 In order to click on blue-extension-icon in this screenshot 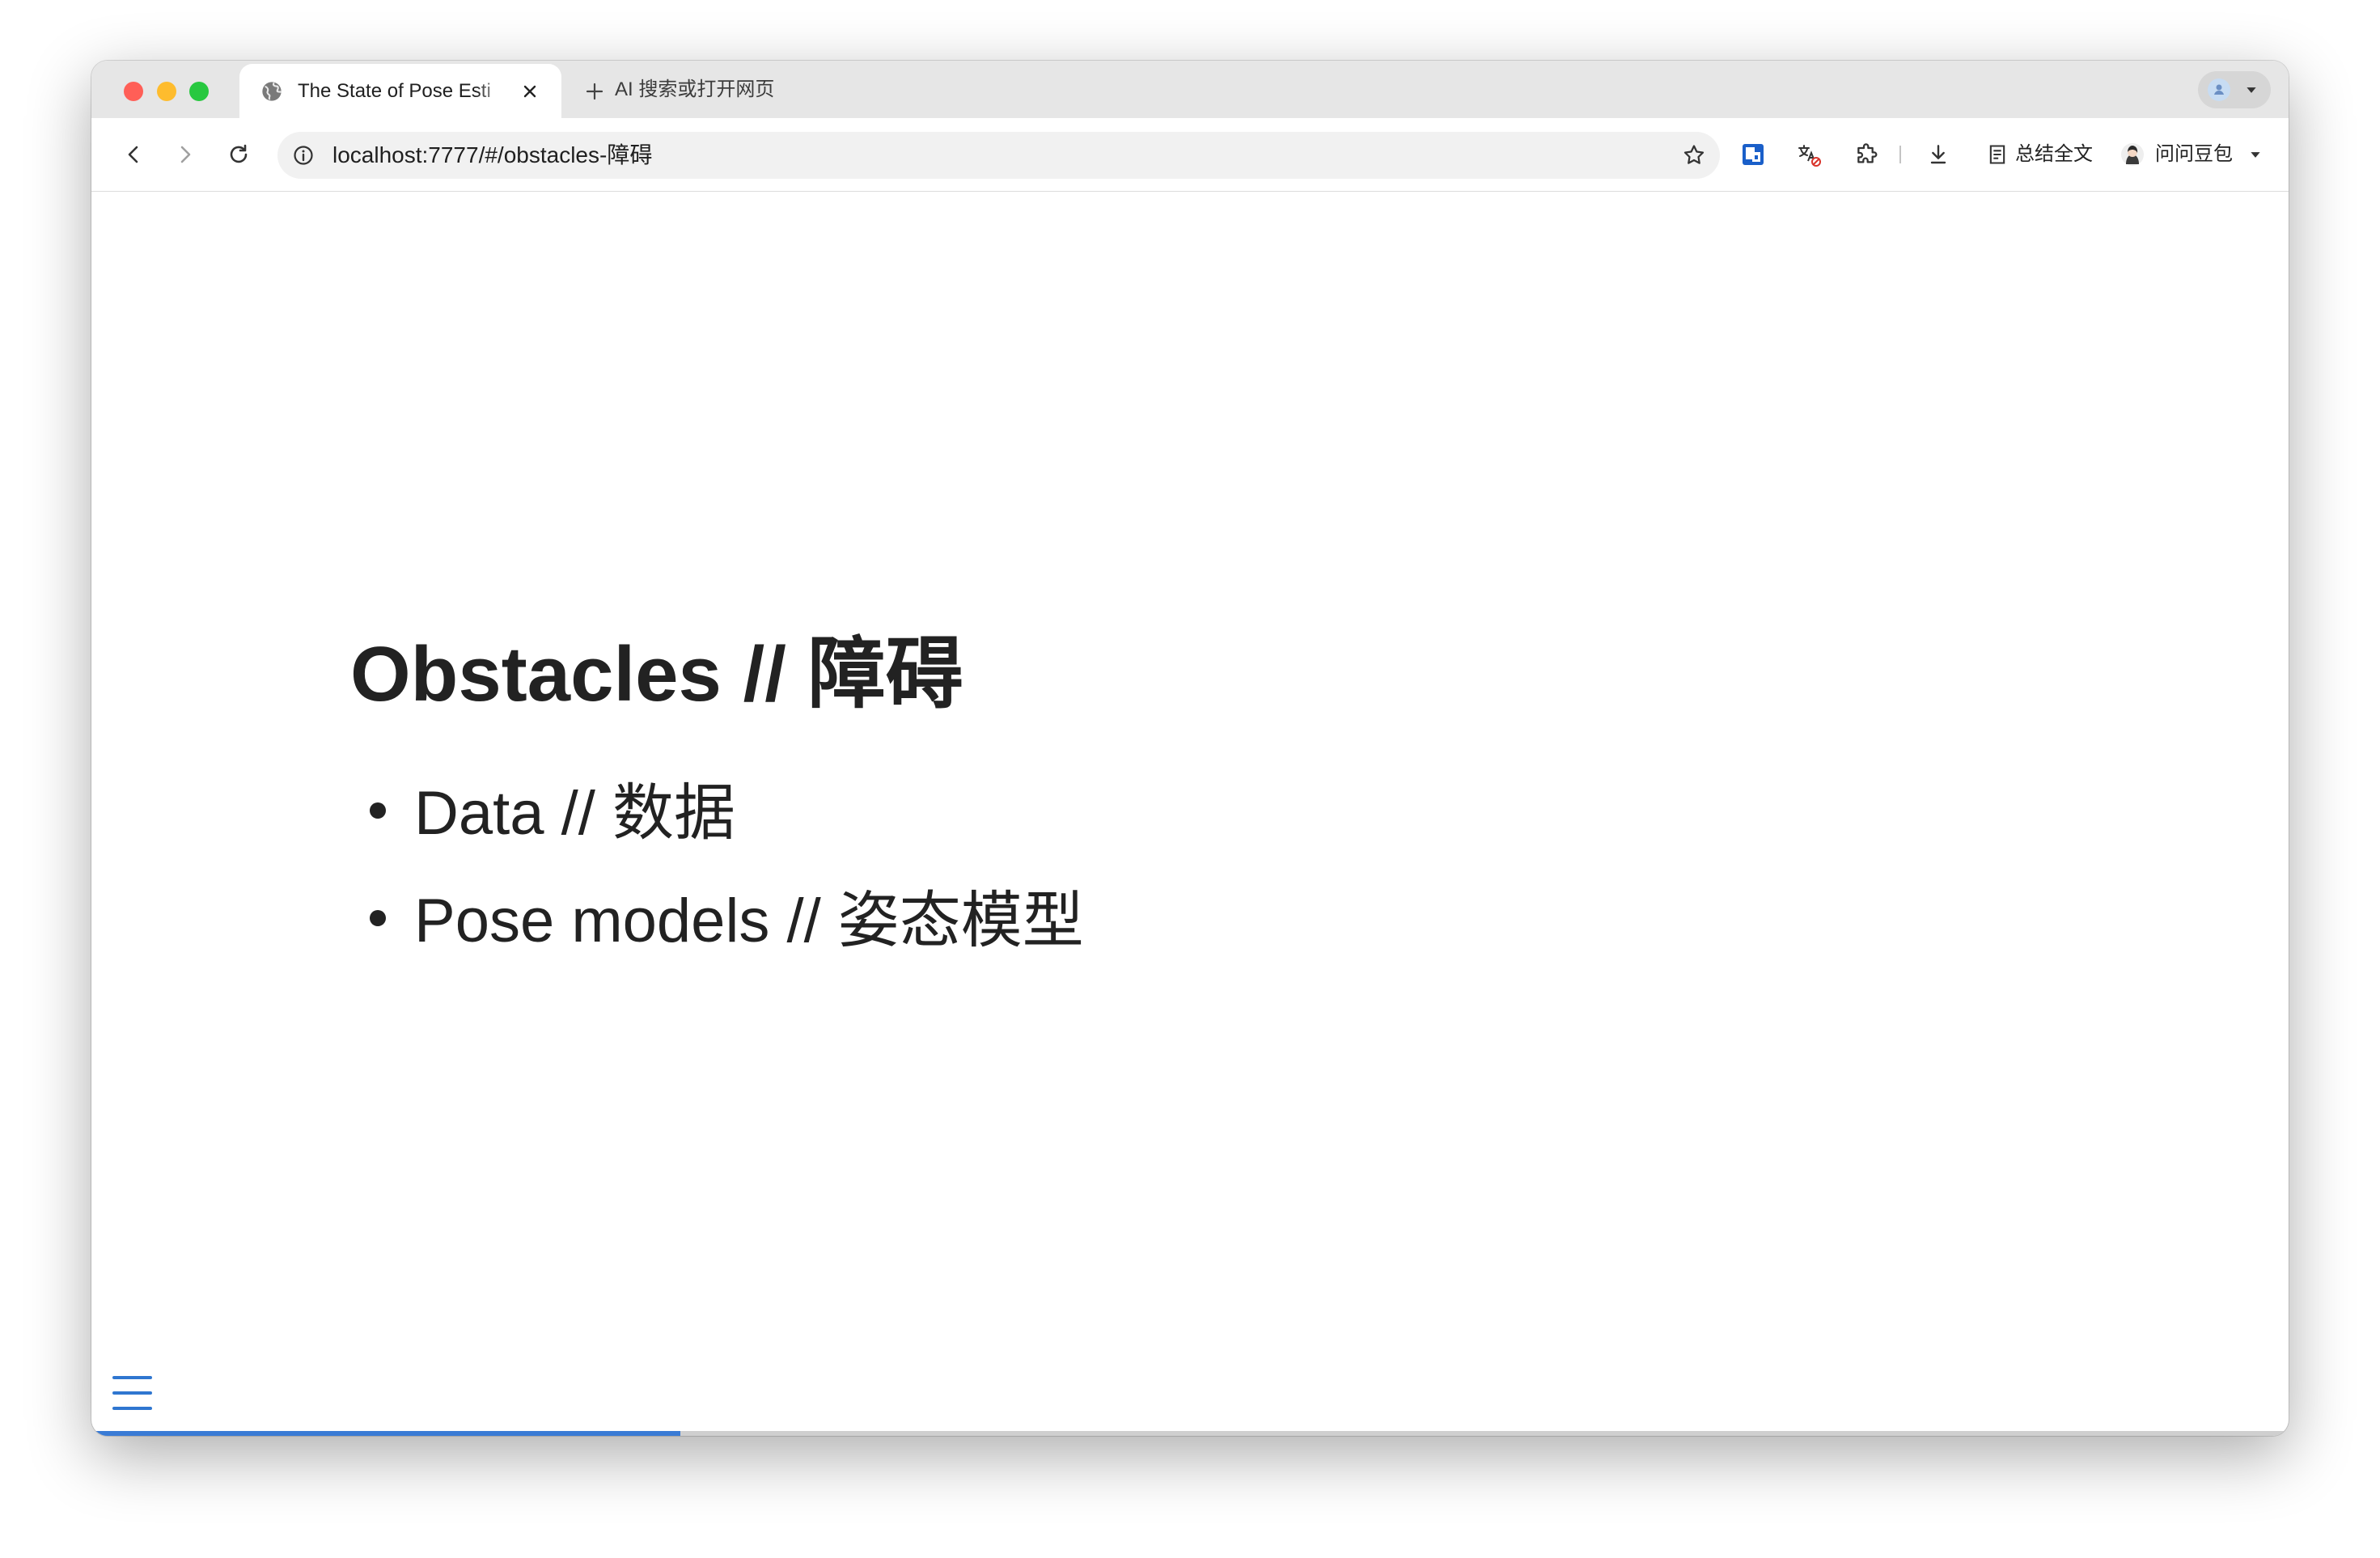, I will do `click(1753, 154)`.